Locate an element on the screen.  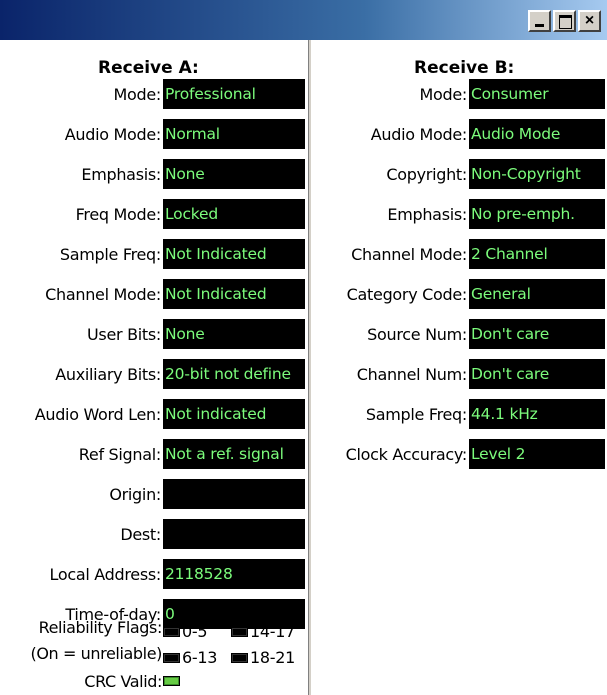
receive-b-field-label: Channel Mode: is located at coordinates (409, 254).